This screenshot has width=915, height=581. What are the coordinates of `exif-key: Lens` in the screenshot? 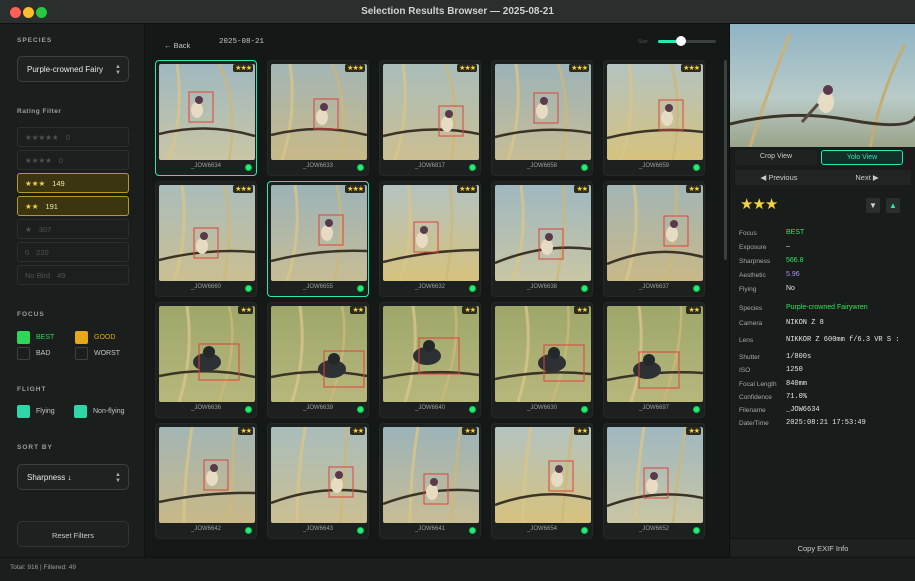 It's located at (746, 340).